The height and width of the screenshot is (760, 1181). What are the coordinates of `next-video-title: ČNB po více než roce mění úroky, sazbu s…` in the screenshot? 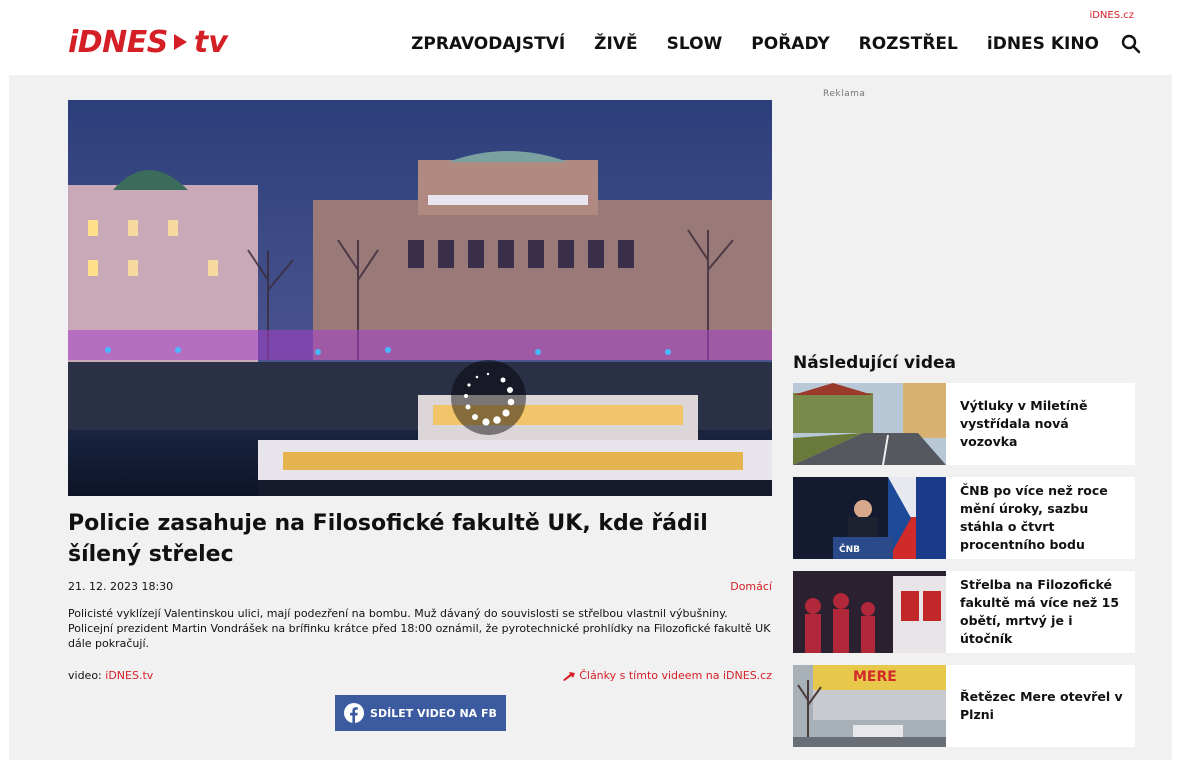 It's located at (1034, 517).